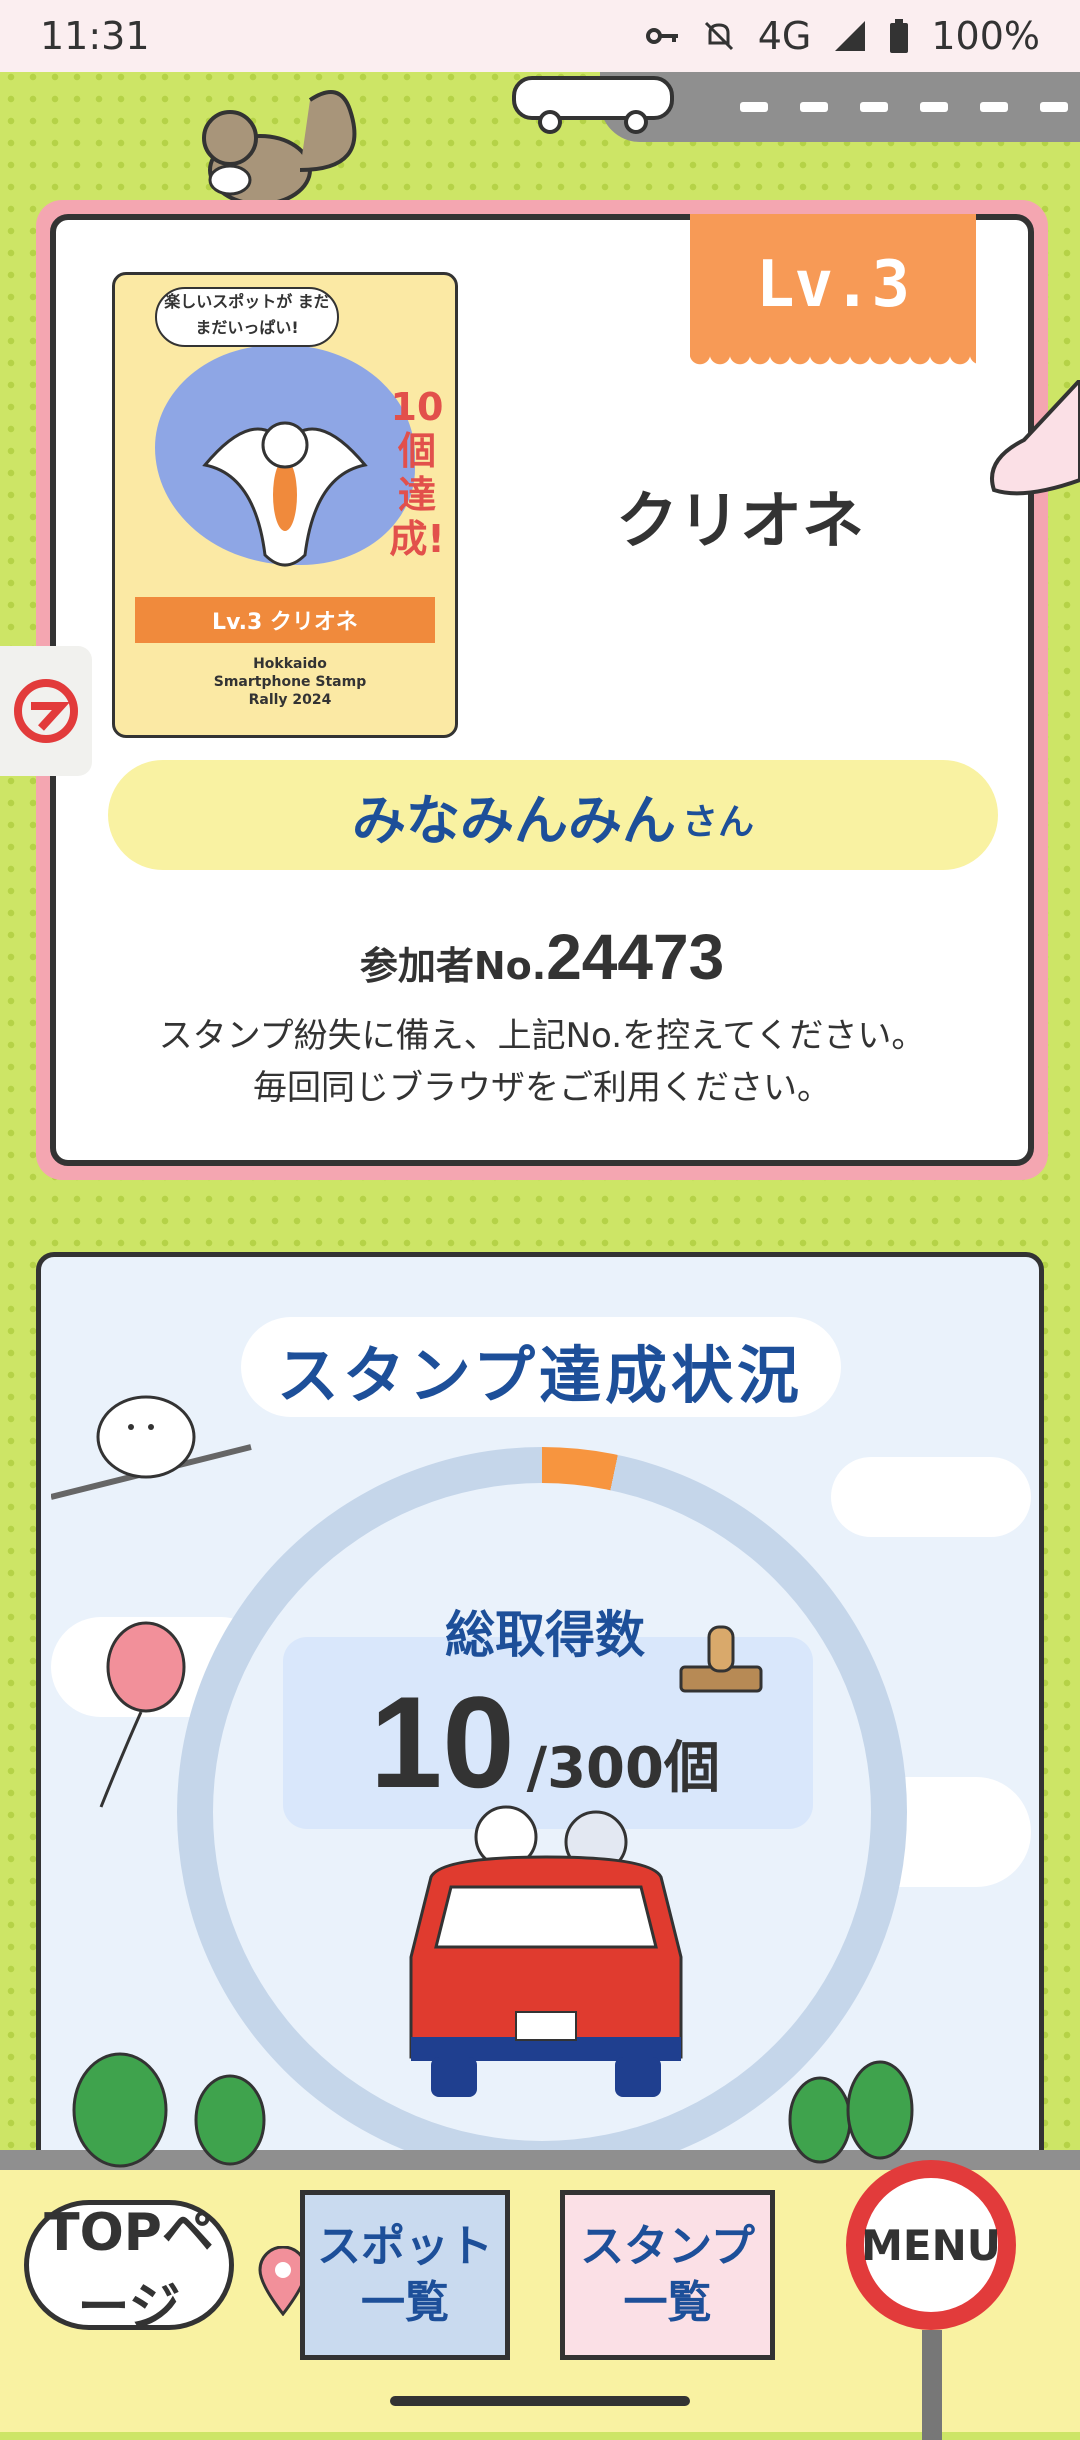 The image size is (1080, 2440). I want to click on signal-icon, so click(850, 36).